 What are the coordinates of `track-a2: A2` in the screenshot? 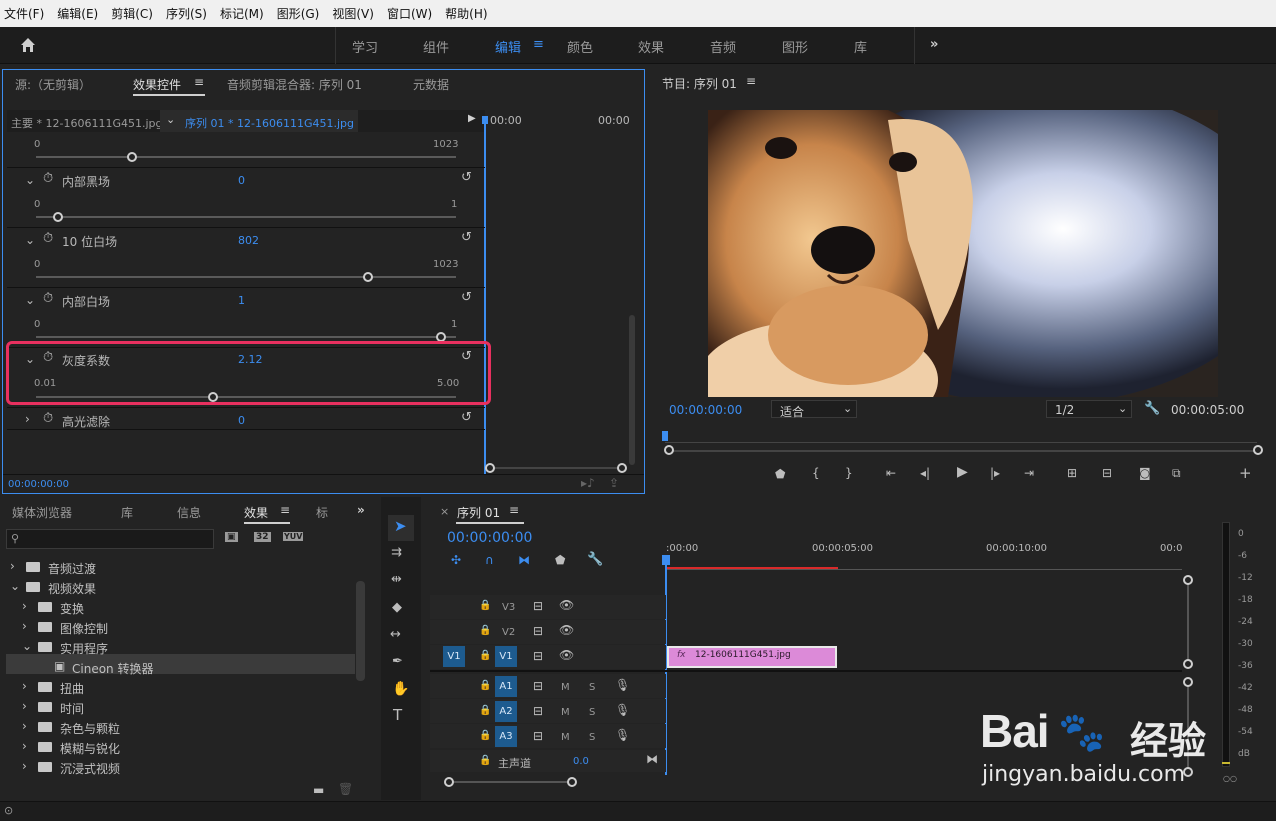 It's located at (506, 711).